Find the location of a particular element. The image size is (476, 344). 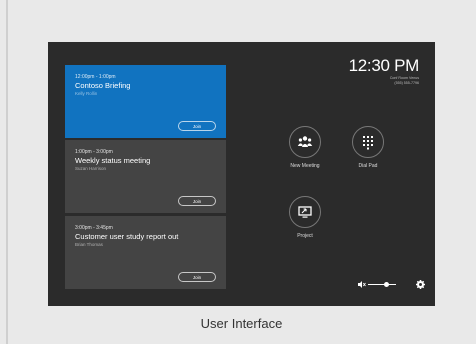

project-label: Project is located at coordinates (305, 236).